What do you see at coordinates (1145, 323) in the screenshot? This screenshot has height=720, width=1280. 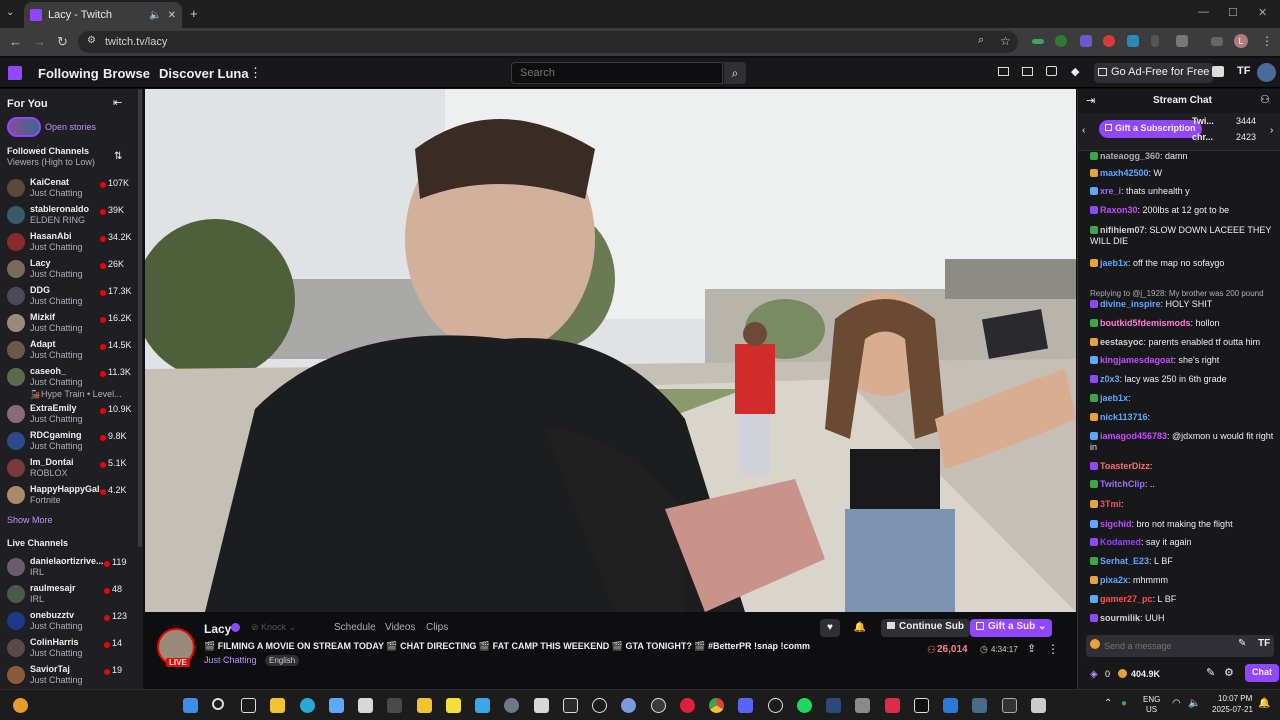 I see `chat-username: boutkid5fdemismods` at bounding box center [1145, 323].